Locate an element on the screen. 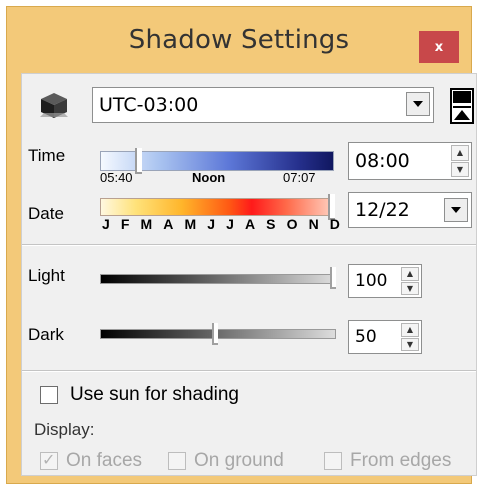  time-spinner: ▲ ▼ is located at coordinates (460, 161).